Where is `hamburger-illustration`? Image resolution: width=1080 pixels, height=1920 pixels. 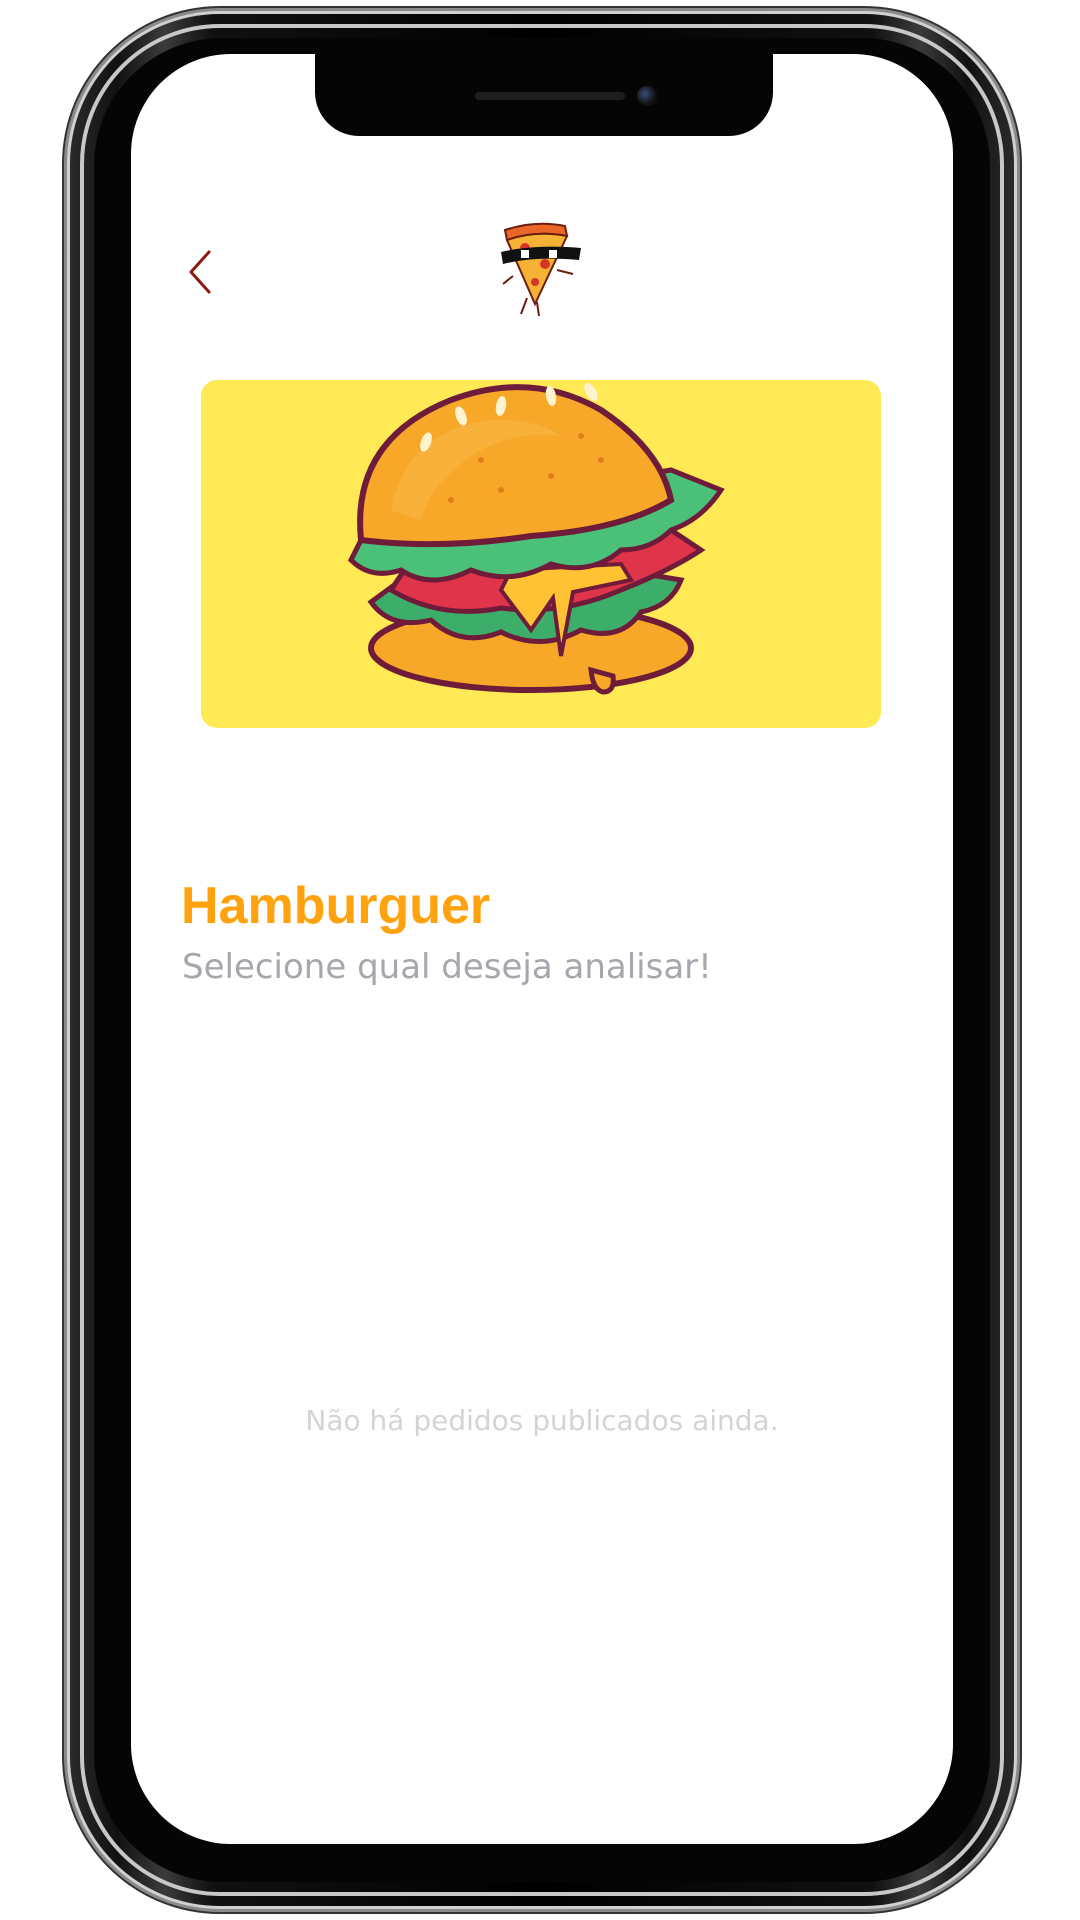 hamburger-illustration is located at coordinates (536, 538).